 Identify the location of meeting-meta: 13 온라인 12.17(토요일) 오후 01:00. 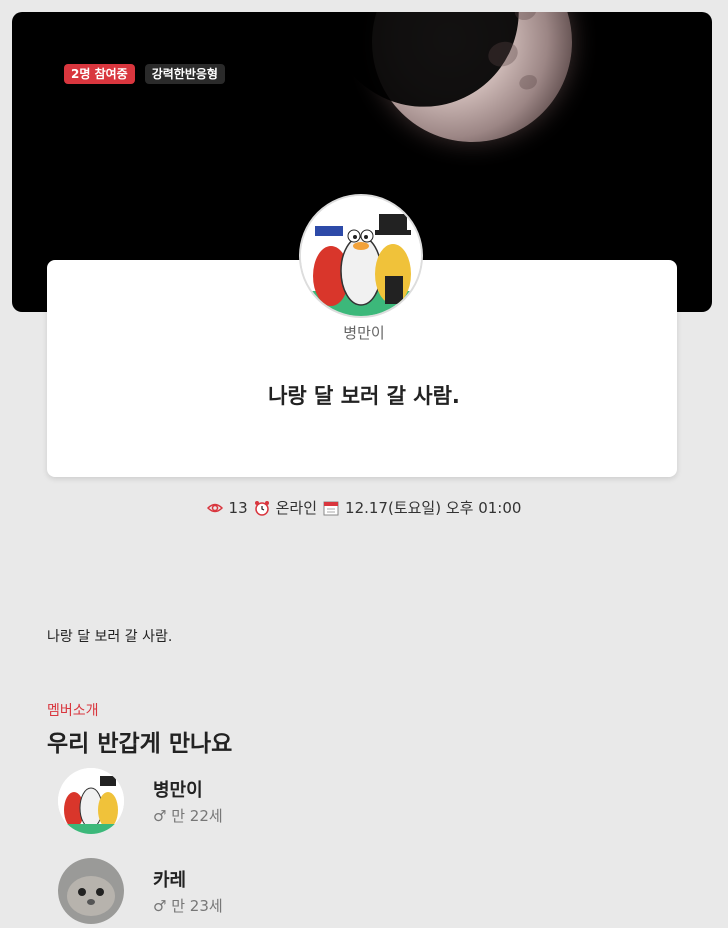
(364, 507).